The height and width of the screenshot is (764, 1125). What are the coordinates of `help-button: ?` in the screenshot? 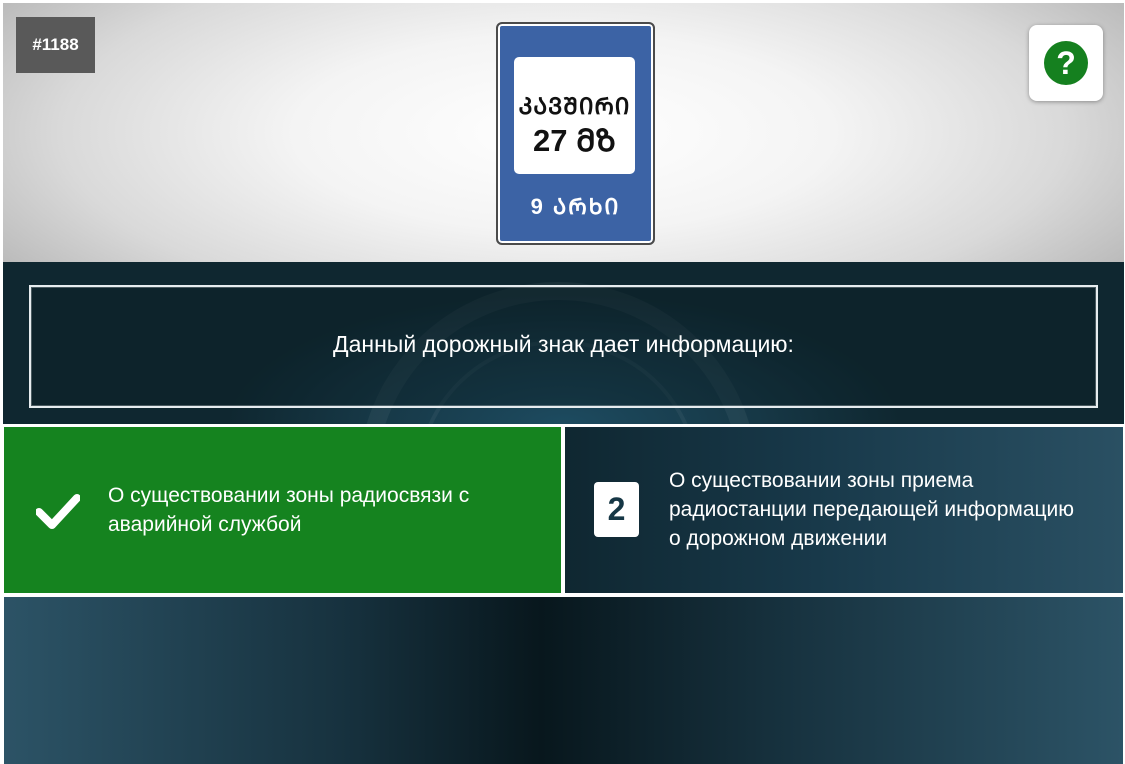 It's located at (1066, 63).